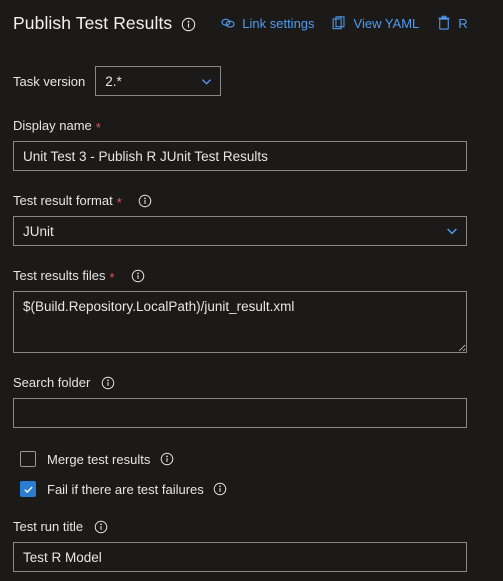  What do you see at coordinates (339, 23) in the screenshot?
I see `clipboard-icon` at bounding box center [339, 23].